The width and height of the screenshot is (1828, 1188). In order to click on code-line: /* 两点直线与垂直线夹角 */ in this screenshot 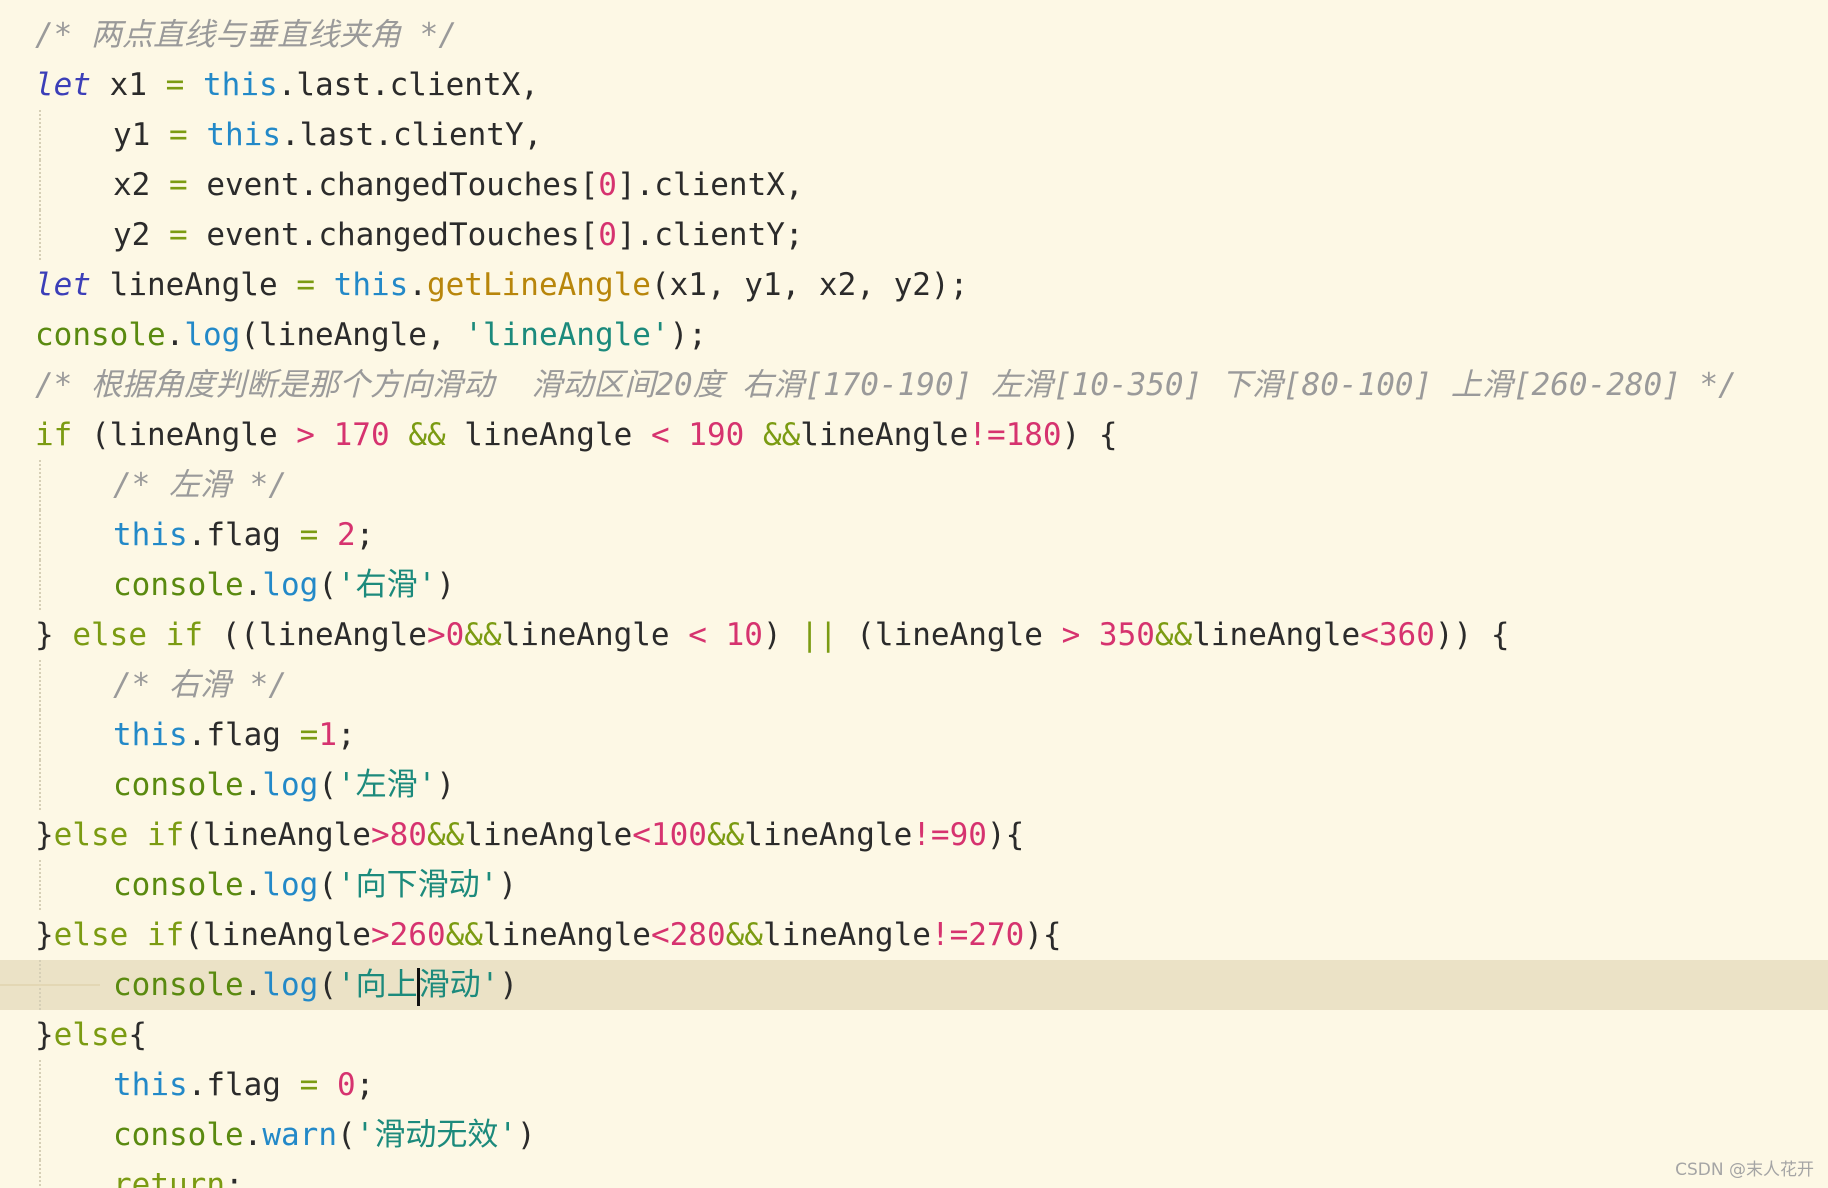, I will do `click(914, 35)`.